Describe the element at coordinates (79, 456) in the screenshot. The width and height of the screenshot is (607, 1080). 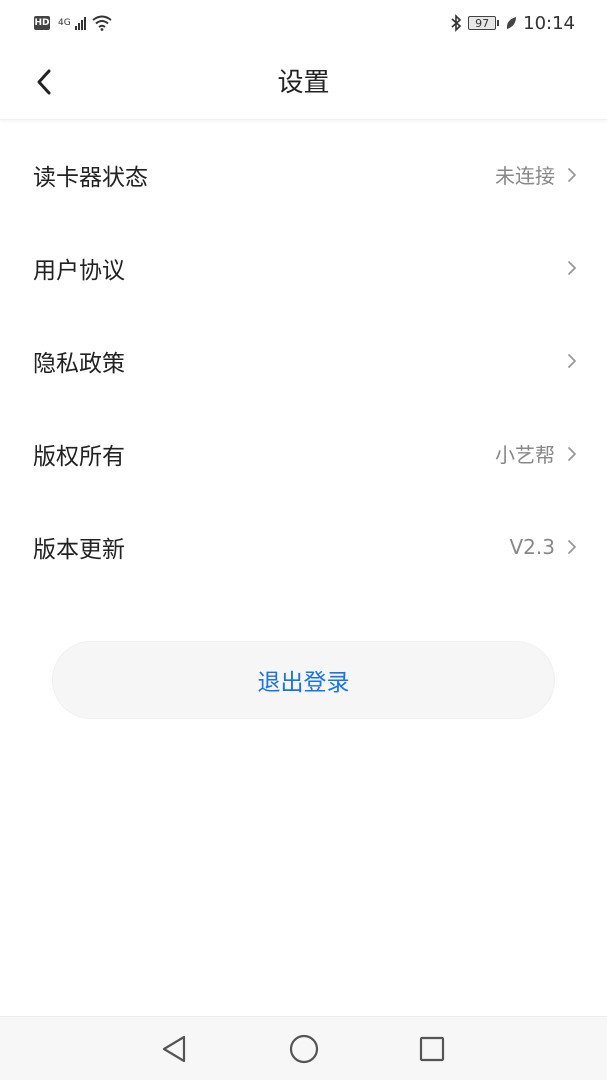
I see `setting-label: 版权所有` at that location.